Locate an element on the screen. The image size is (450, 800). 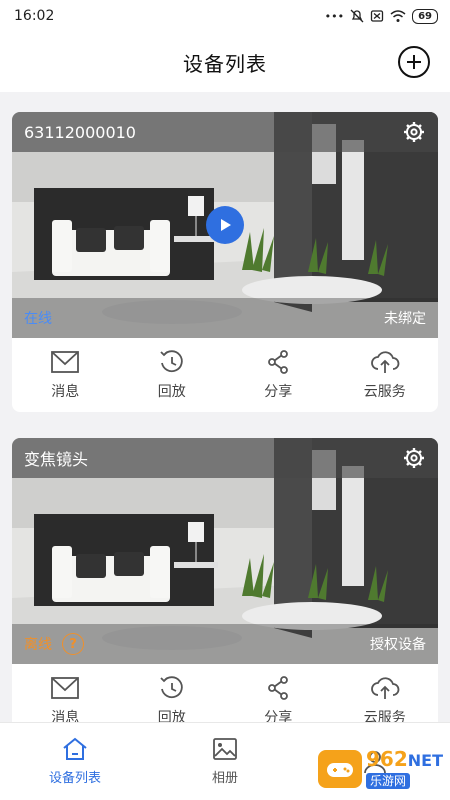
status-icons: ••• 69 is located at coordinates (381, 16).